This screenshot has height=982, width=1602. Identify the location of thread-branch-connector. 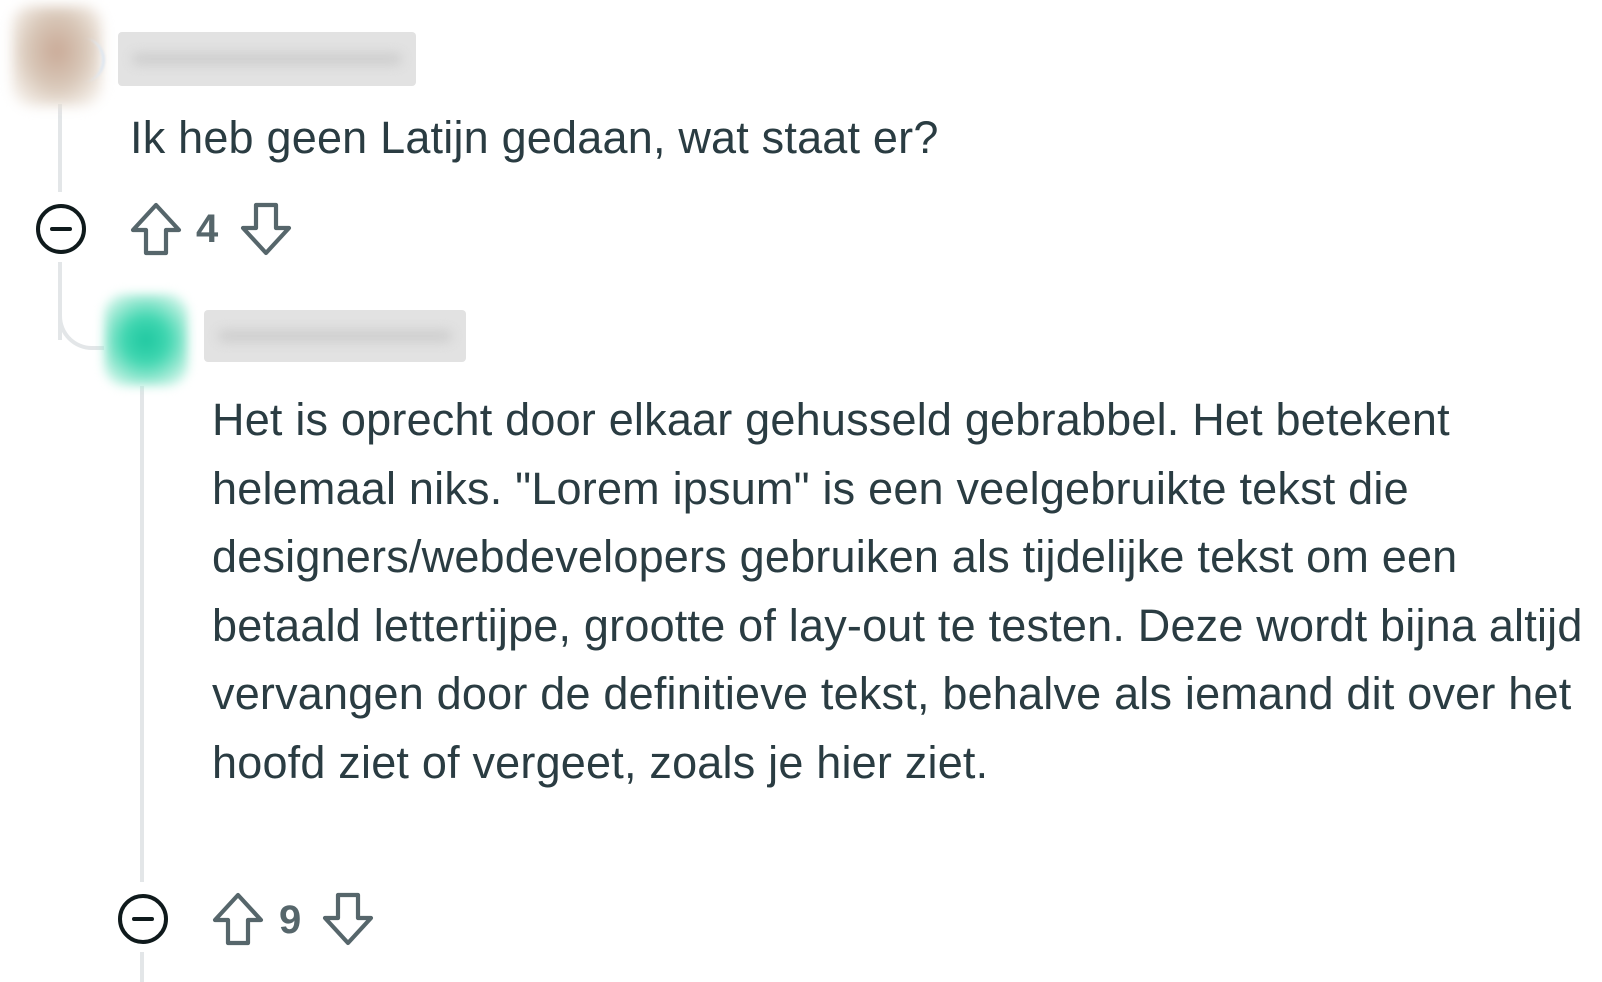
(81, 325).